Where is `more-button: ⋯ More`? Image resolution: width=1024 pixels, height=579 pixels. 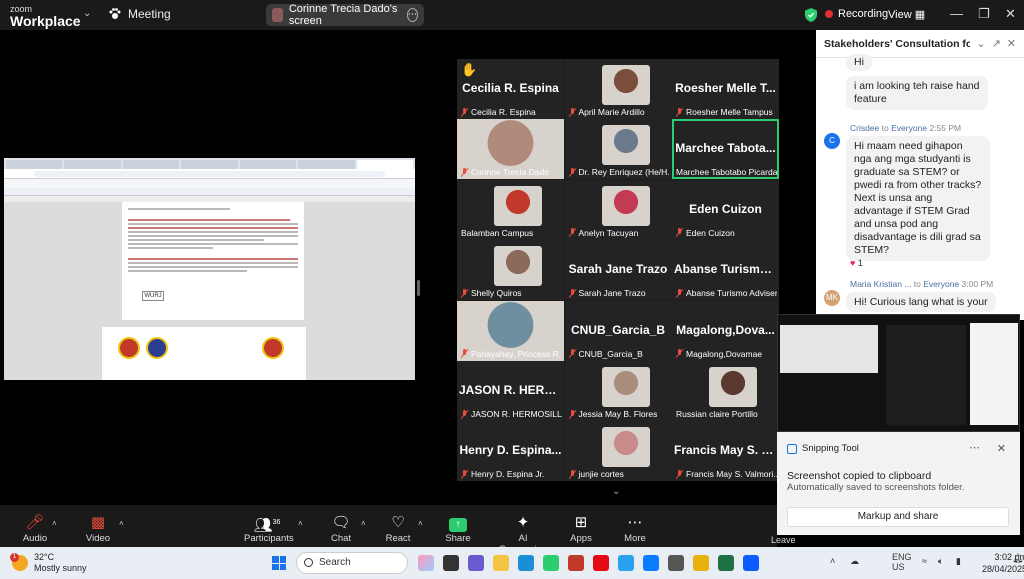
more-button: ⋯ More is located at coordinates (635, 528).